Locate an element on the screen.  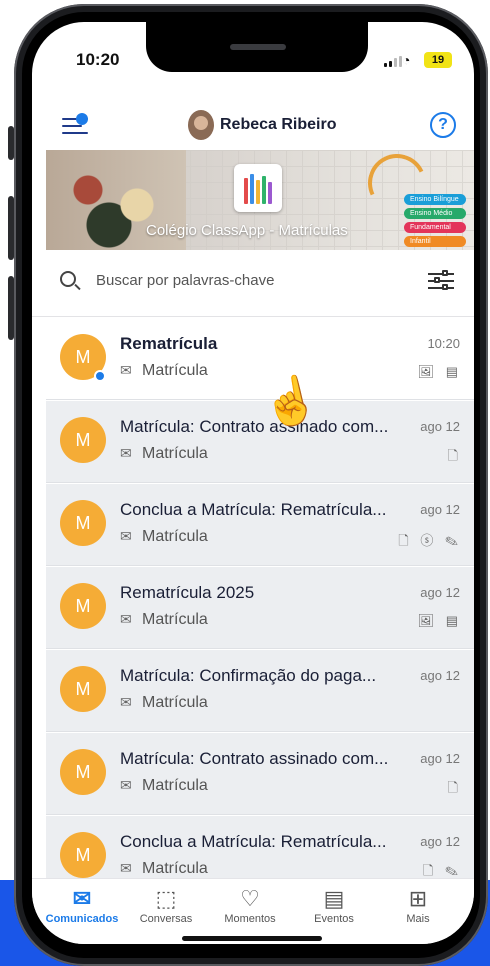
banner-tag: Ensino Bilíngue is located at coordinates (435, 199).